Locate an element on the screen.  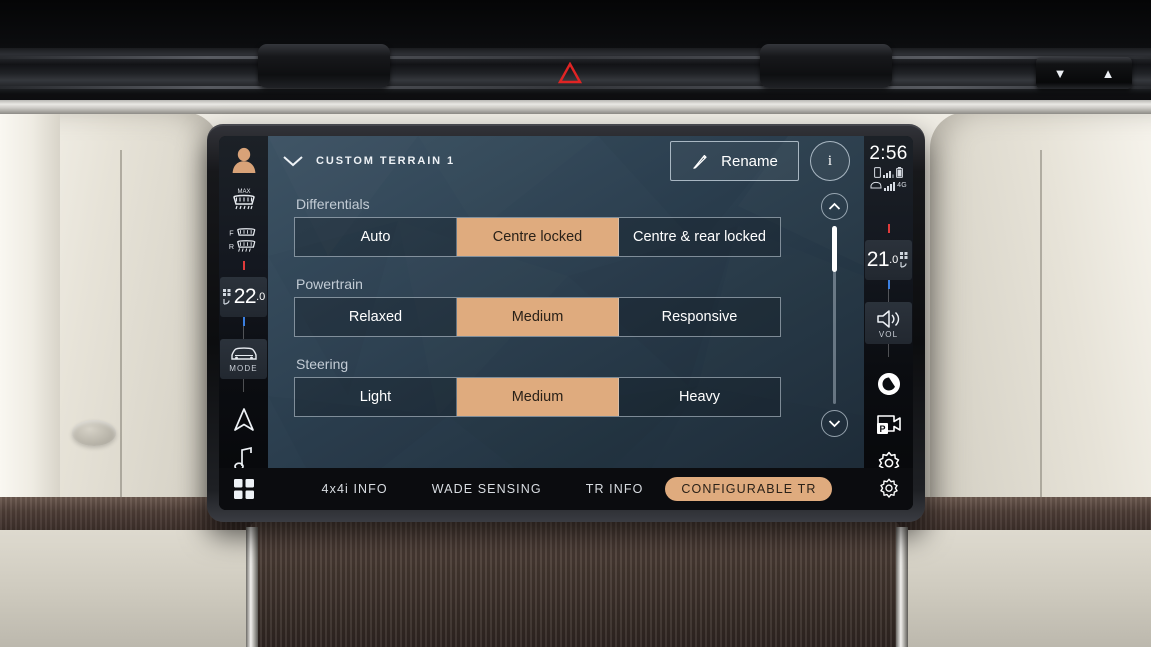
chrome-strip-left is located at coordinates (252, 587).